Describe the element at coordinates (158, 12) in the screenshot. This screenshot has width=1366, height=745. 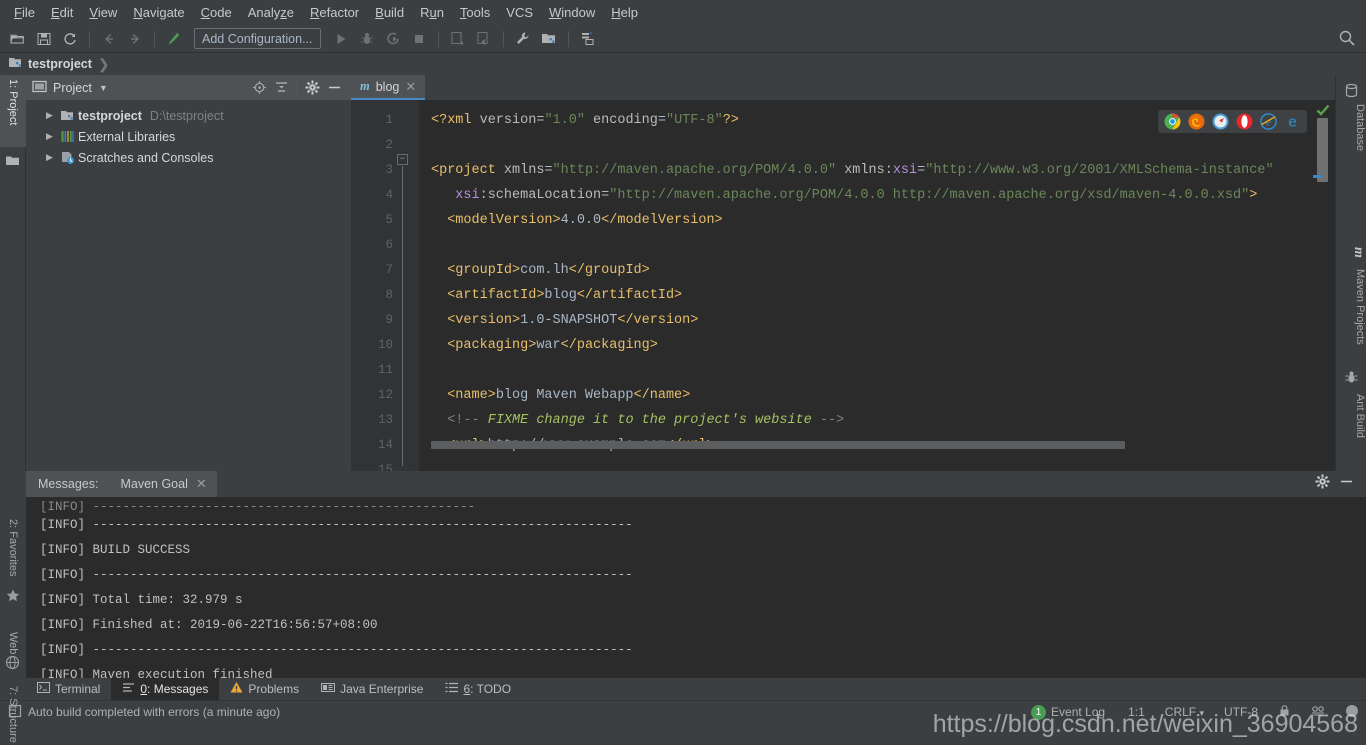
I see `menu-item-navigate: Navigate` at that location.